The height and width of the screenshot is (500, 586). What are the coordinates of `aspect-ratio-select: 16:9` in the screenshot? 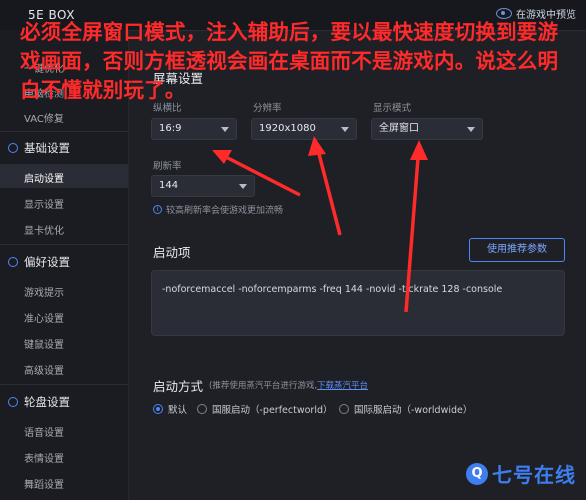 It's located at (194, 129).